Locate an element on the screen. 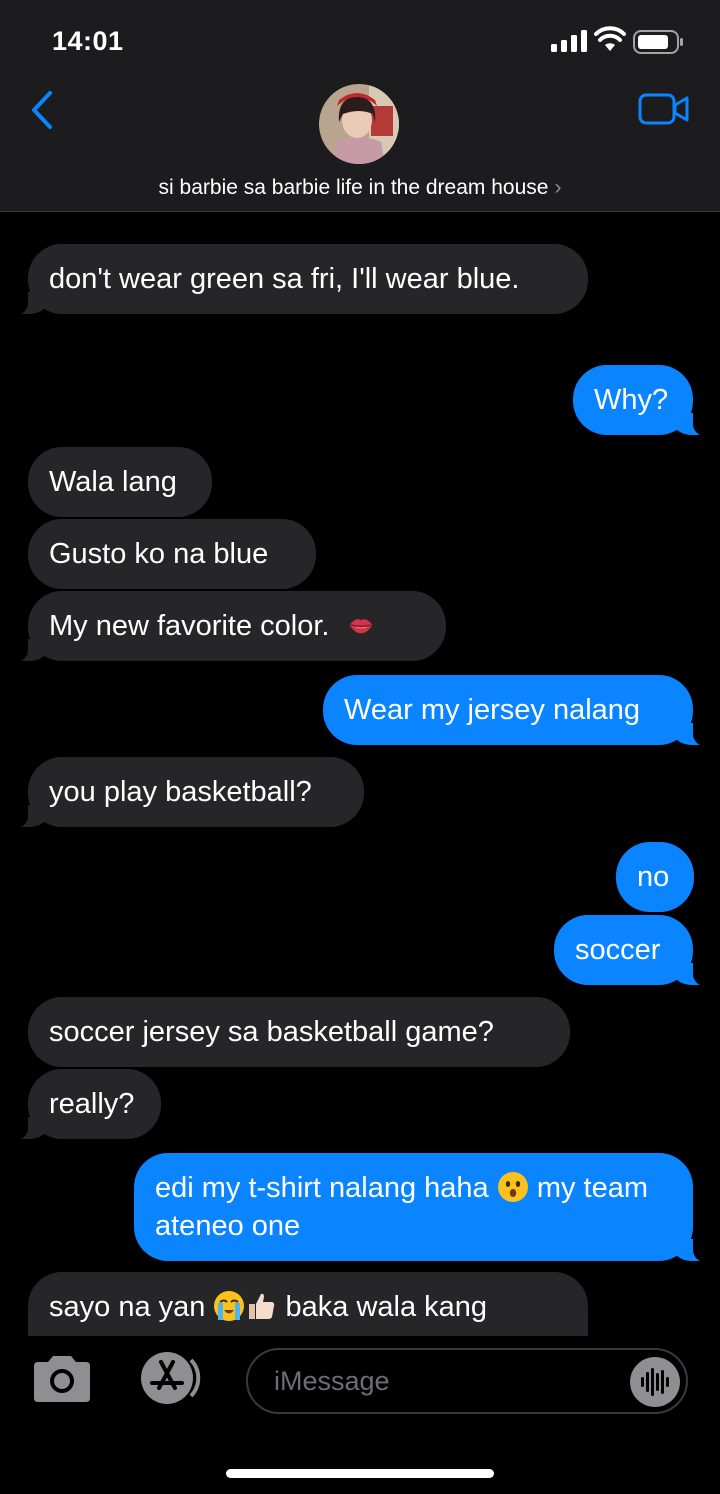 The width and height of the screenshot is (720, 1494). thumbs-up-emoji is located at coordinates (262, 1306).